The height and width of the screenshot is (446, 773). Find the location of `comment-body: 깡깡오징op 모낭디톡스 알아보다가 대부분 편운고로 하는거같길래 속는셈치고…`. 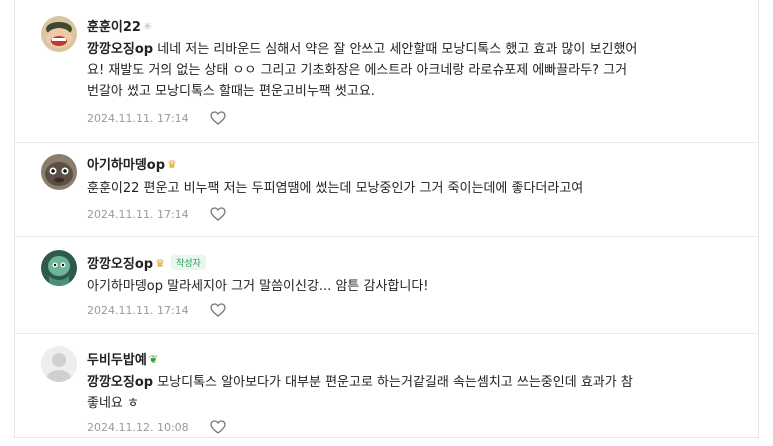

comment-body: 깡깡오징op 모낭디톡스 알아보다가 대부분 편운고로 하는거같길래 속는셈치고… is located at coordinates (421, 393).